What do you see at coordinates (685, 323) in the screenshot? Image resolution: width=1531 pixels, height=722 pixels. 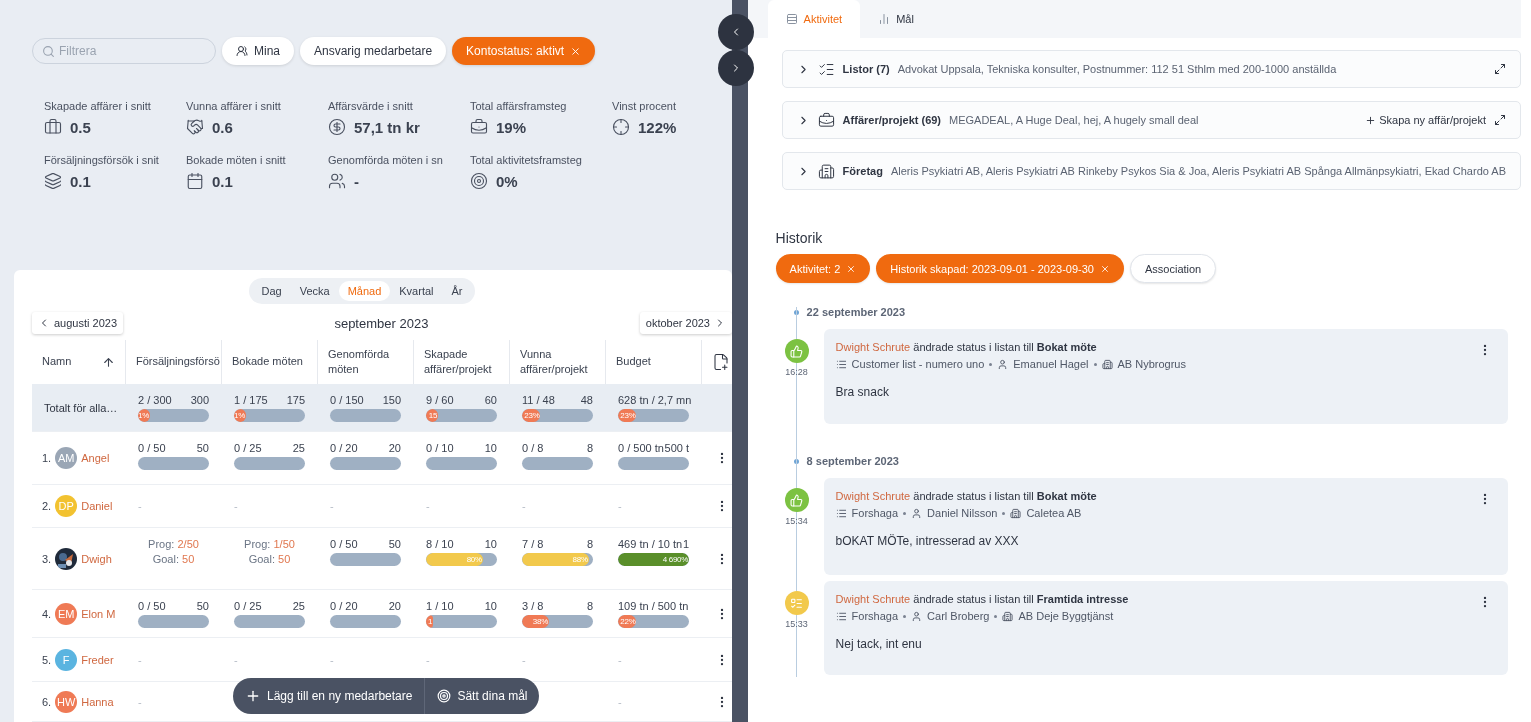 I see `next-period-button: oktober 2023` at bounding box center [685, 323].